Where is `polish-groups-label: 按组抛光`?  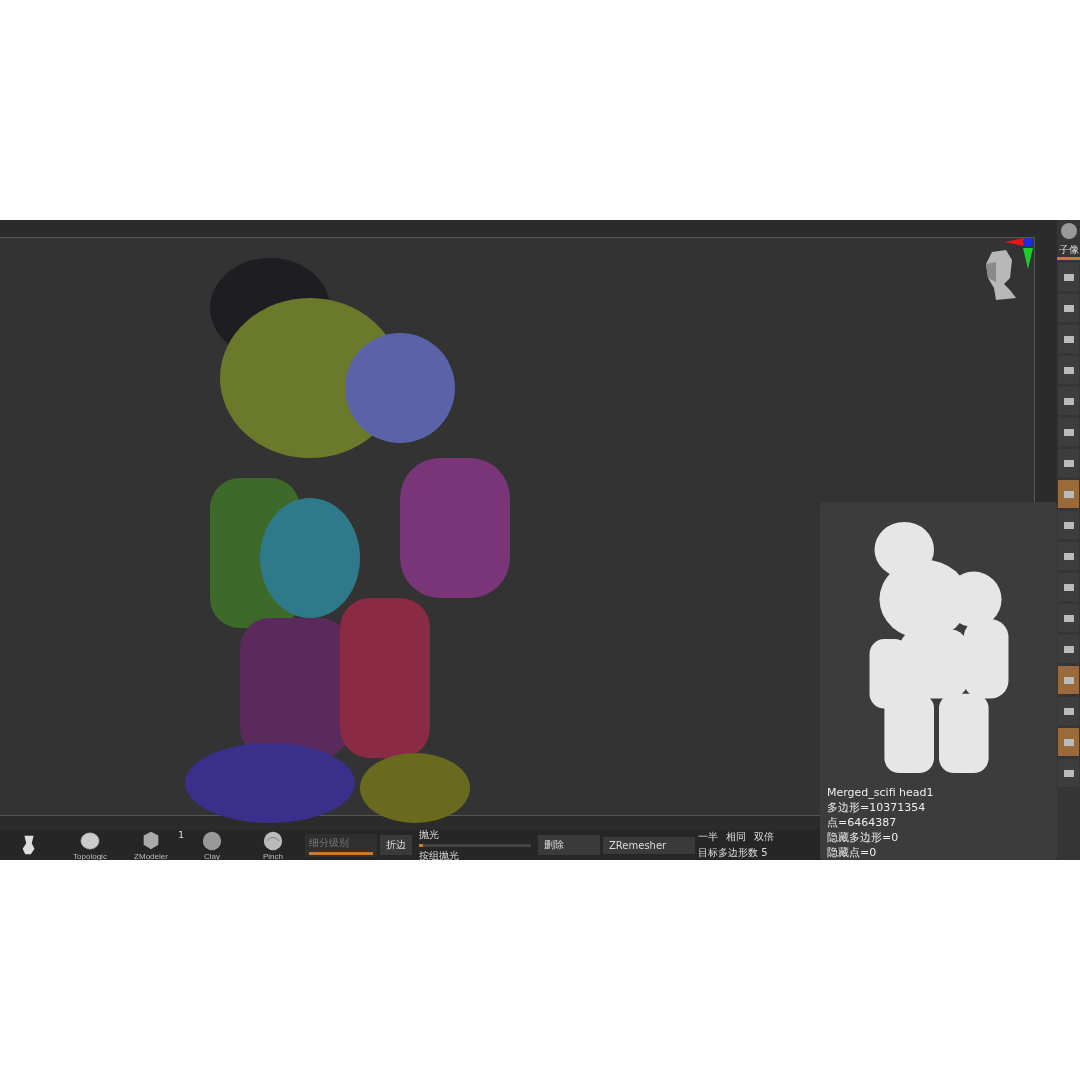
polish-groups-label: 按组抛光 is located at coordinates (439, 855).